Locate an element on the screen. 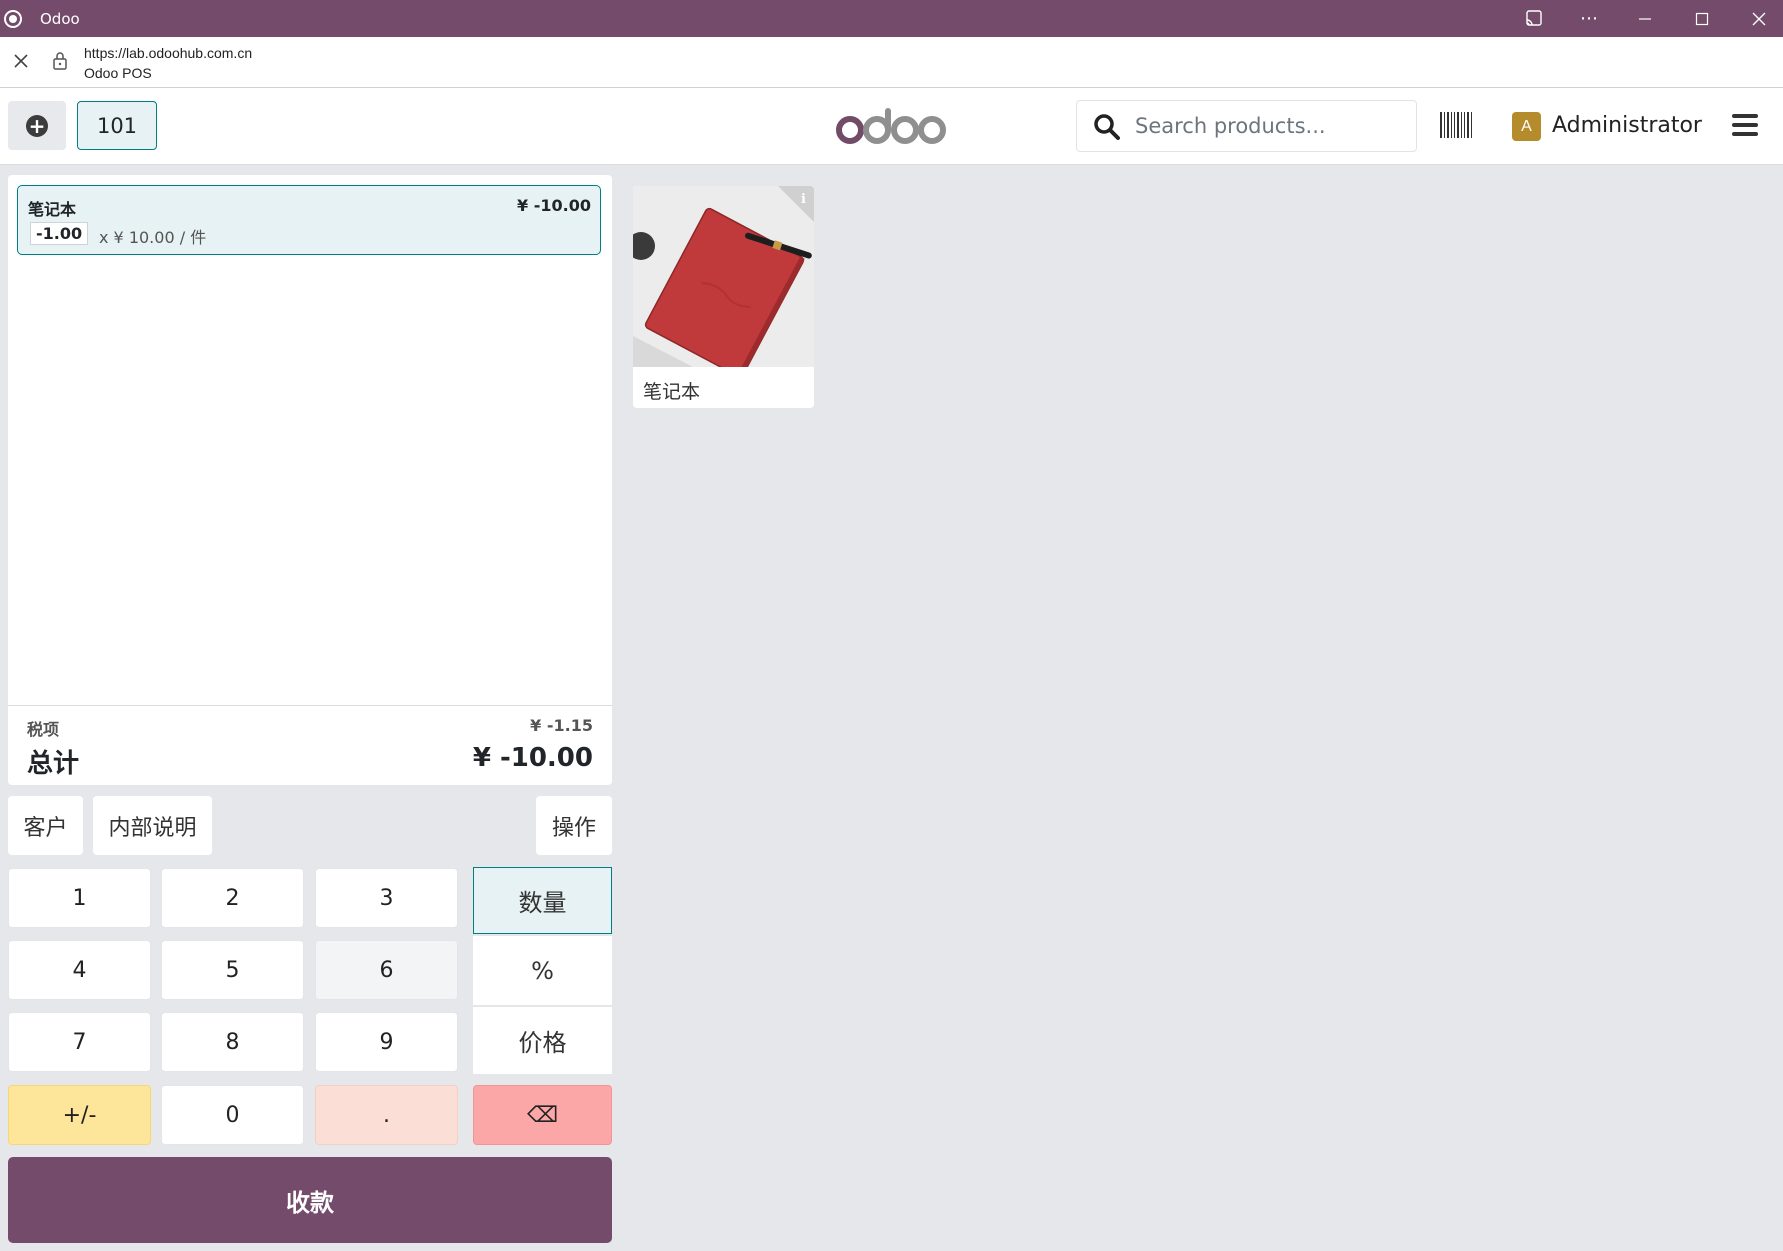  user-name: Administrator is located at coordinates (1627, 125).